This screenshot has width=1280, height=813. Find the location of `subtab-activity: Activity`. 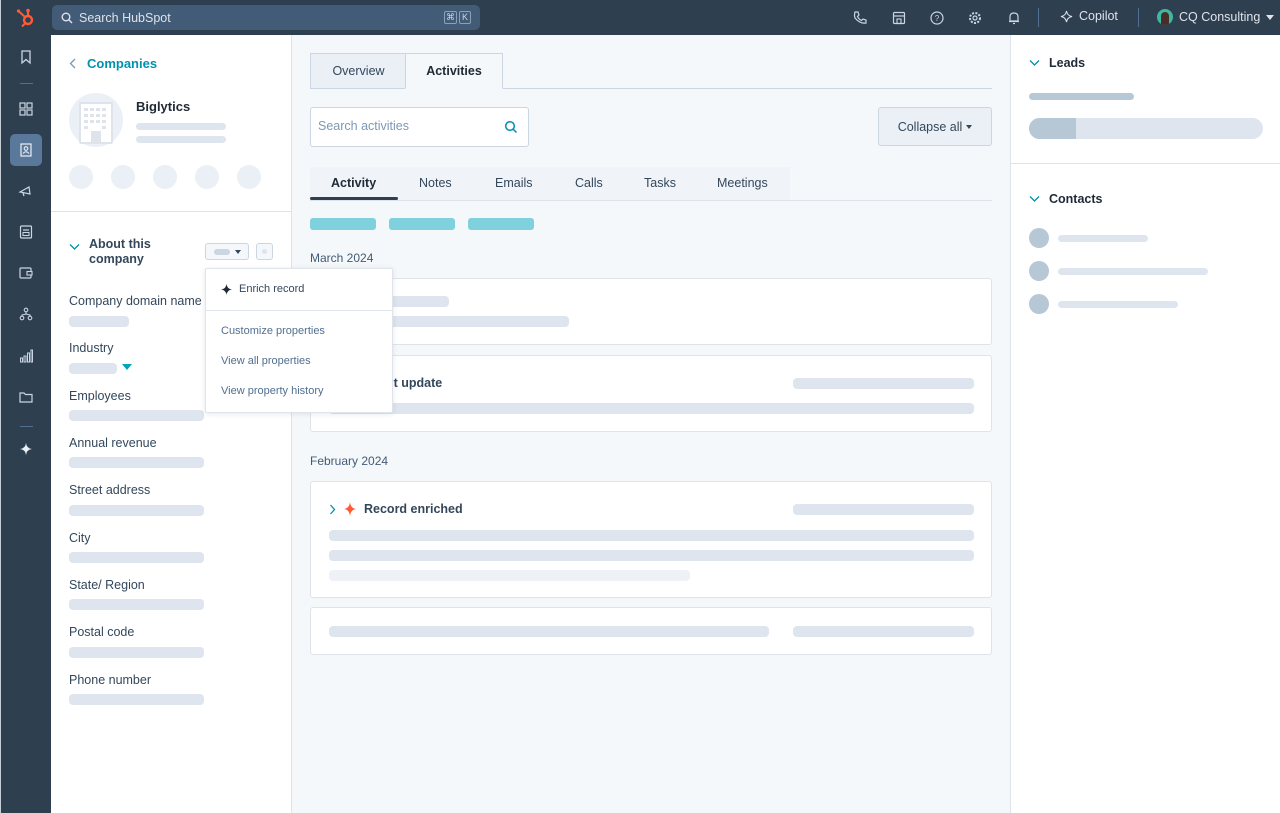

subtab-activity: Activity is located at coordinates (353, 183).